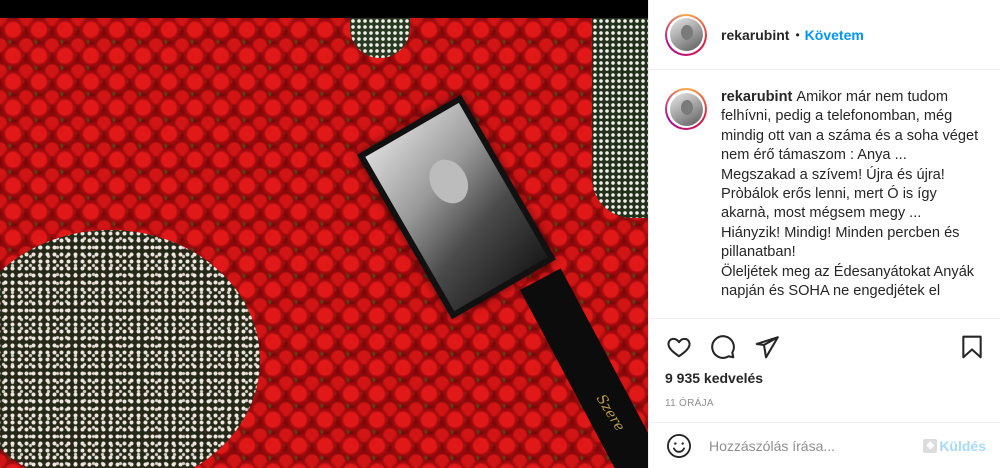 The height and width of the screenshot is (468, 1000). I want to click on caption-username: rekarubint, so click(756, 97).